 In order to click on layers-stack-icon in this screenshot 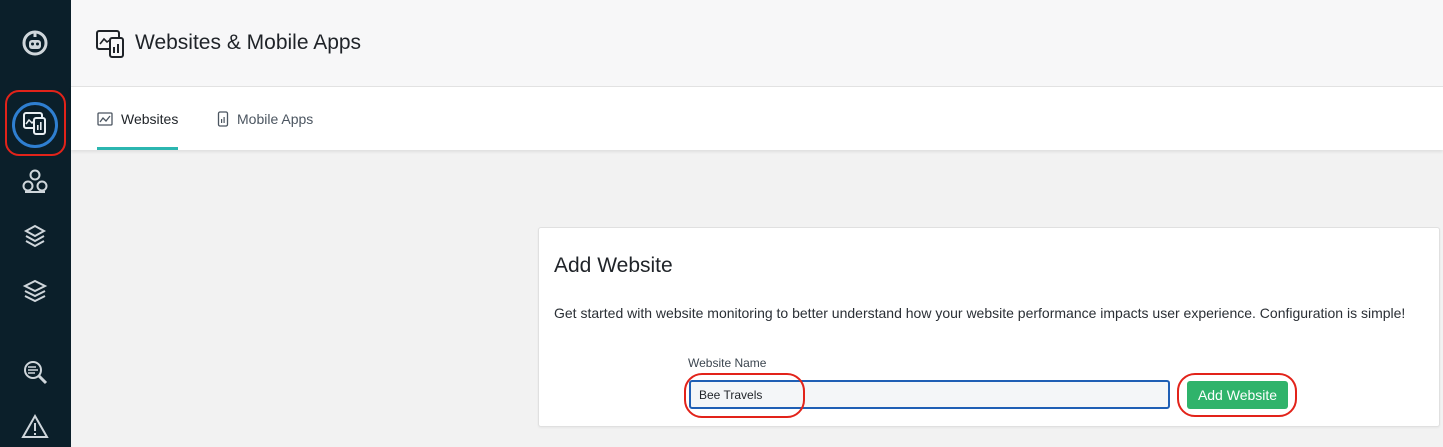, I will do `click(35, 292)`.